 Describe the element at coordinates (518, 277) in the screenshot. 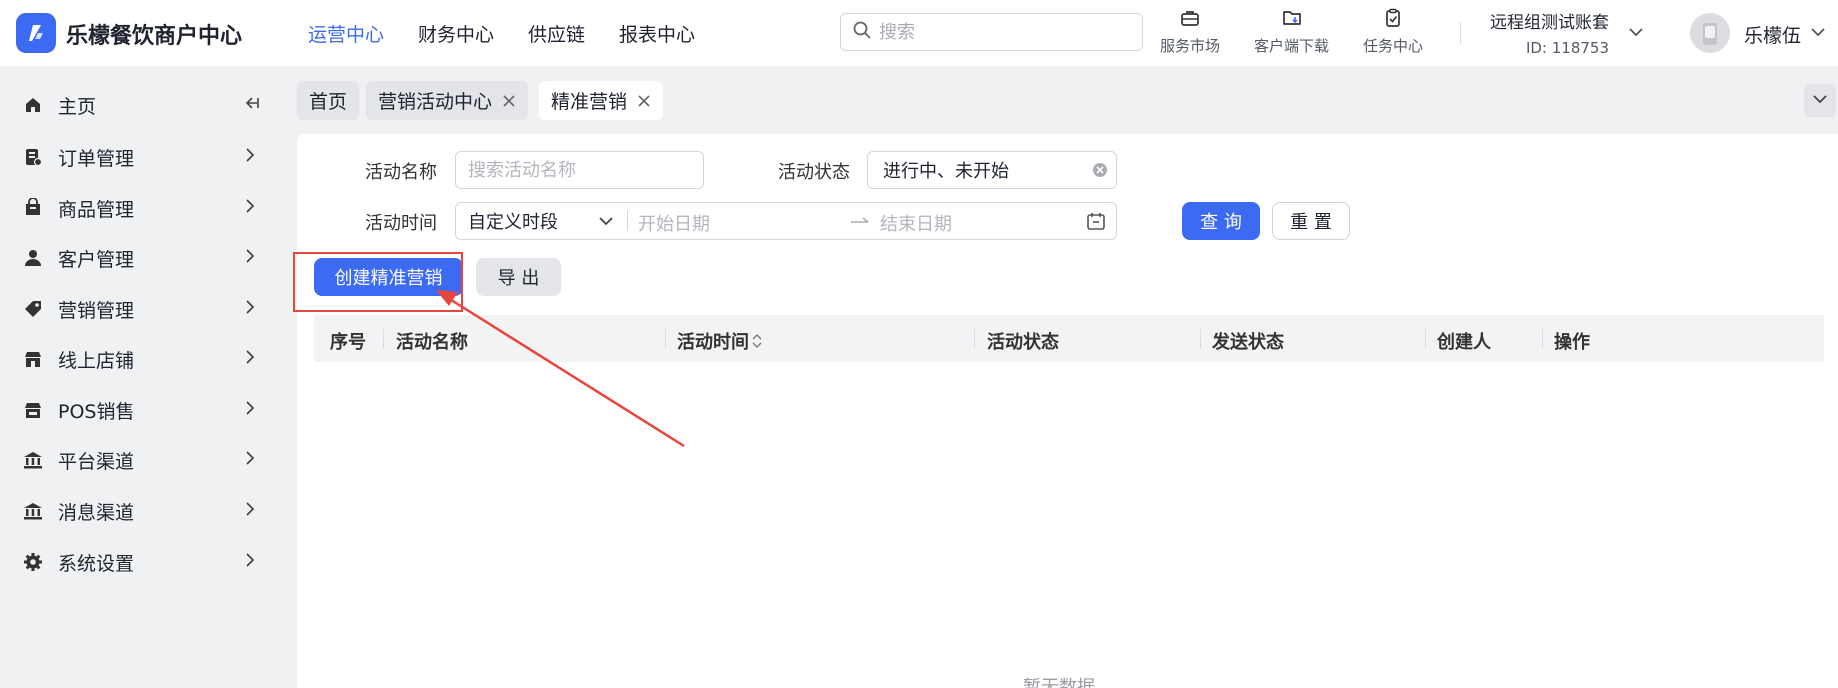

I see `export-button: 导 出` at that location.